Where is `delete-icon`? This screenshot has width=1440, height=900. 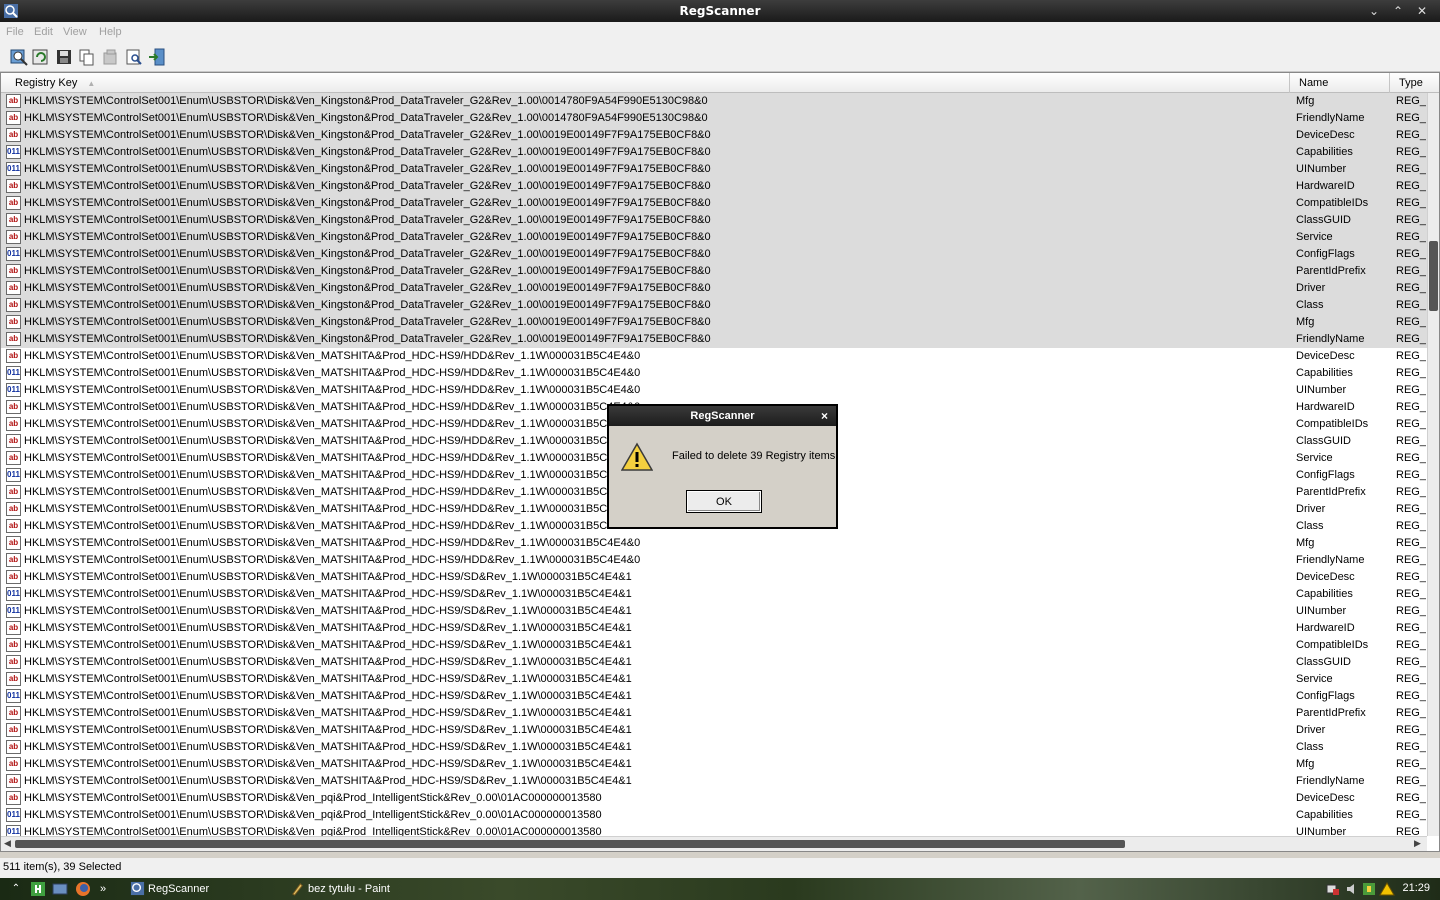 delete-icon is located at coordinates (110, 57).